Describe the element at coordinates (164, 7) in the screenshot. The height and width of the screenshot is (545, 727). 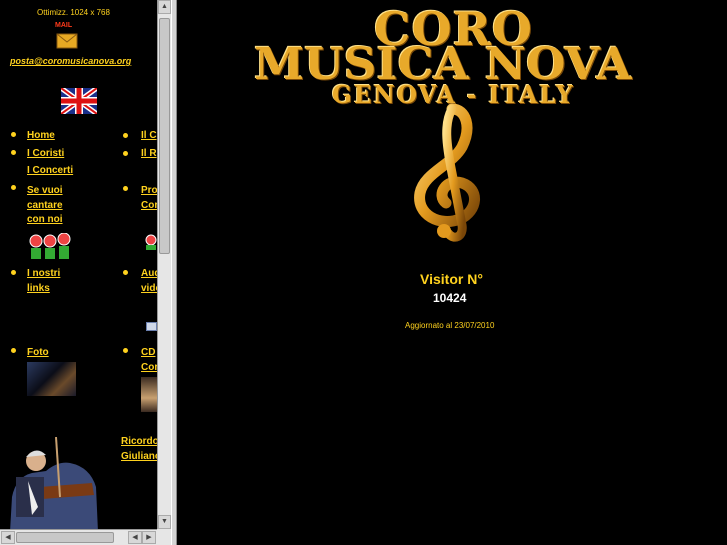
I see `scroll-up-icon: ▲` at that location.